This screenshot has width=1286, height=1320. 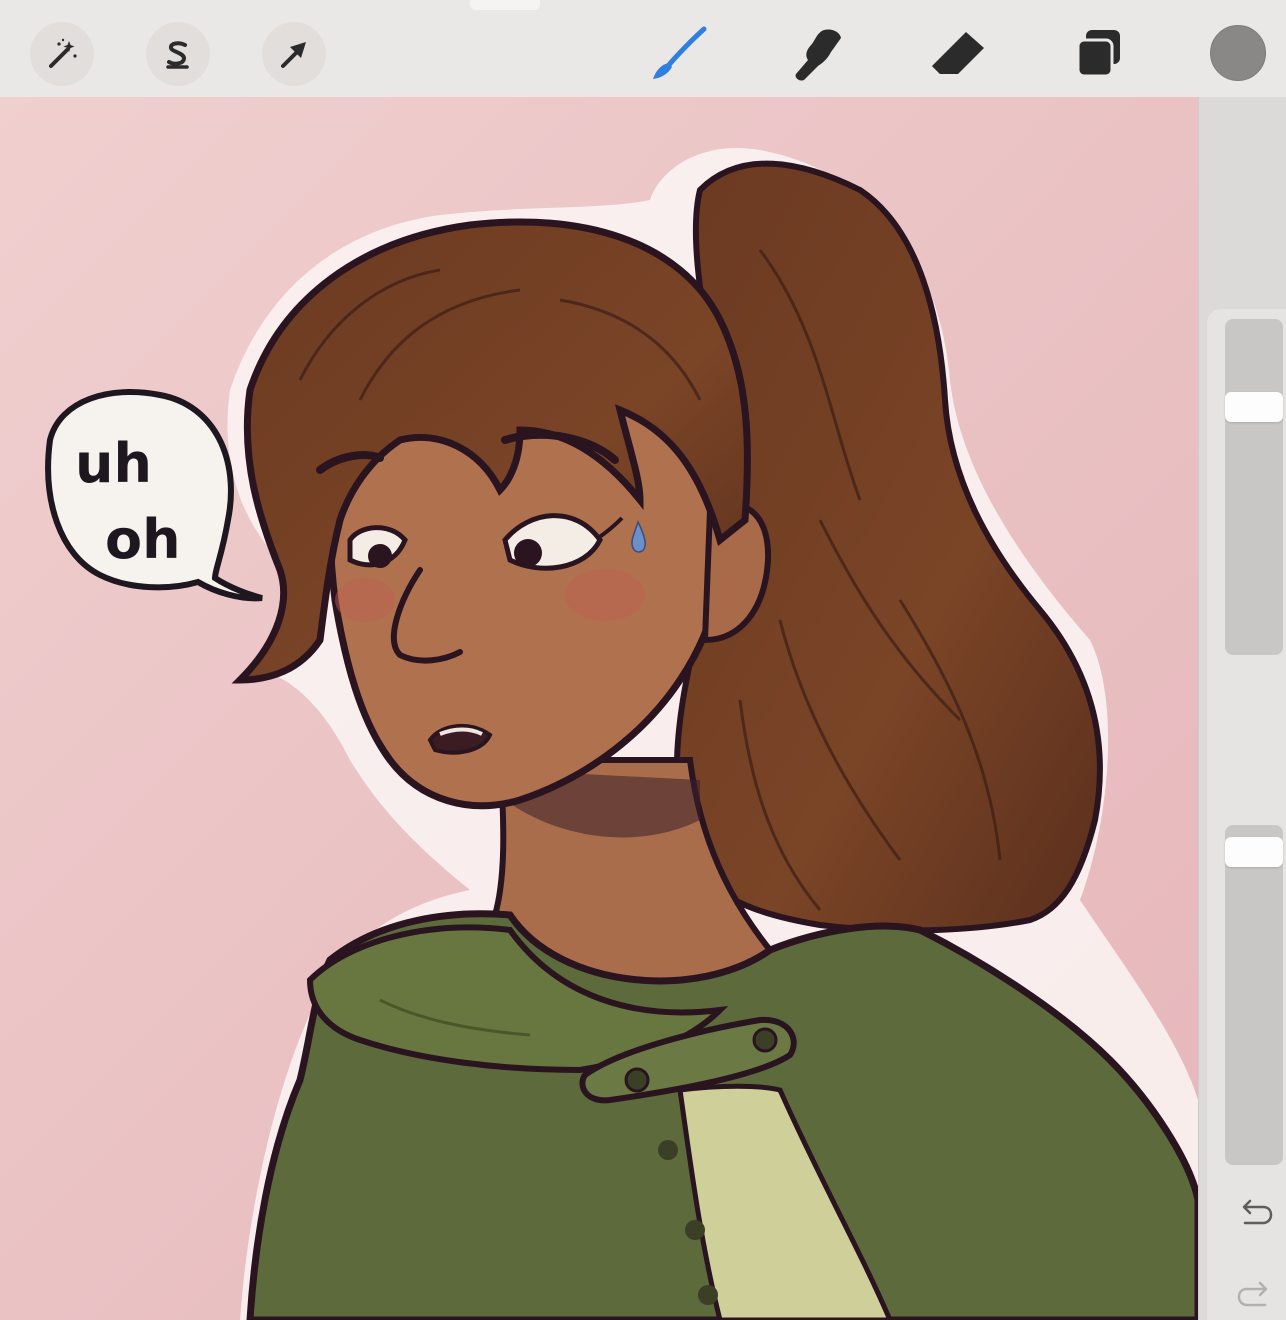 I want to click on brush-opacity-slider, so click(x=1254, y=995).